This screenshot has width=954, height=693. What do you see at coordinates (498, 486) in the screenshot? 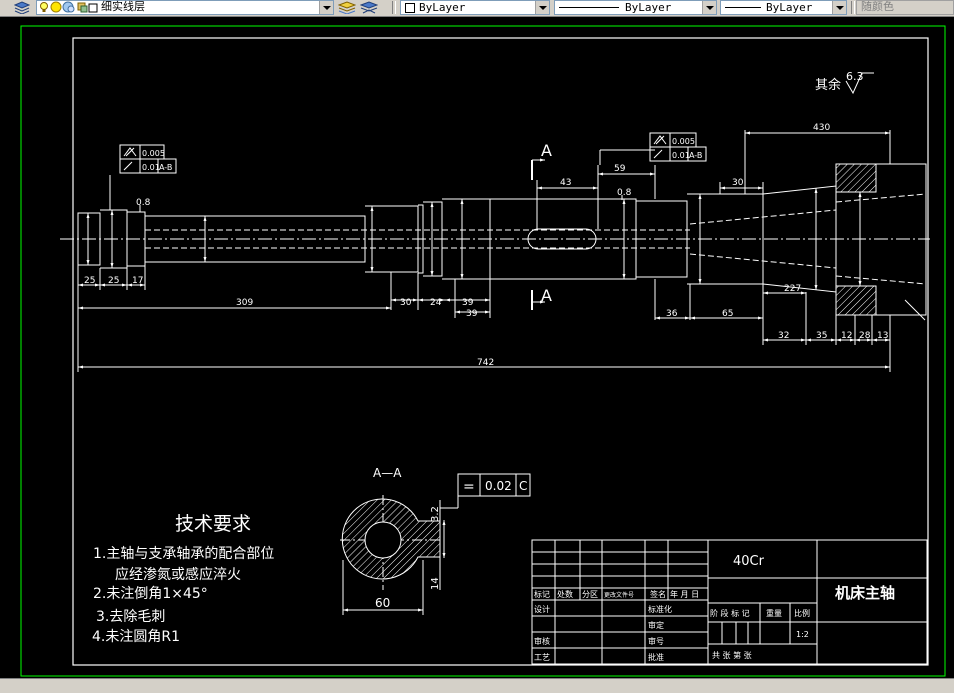
I see `section-gtol-value: 0.02` at bounding box center [498, 486].